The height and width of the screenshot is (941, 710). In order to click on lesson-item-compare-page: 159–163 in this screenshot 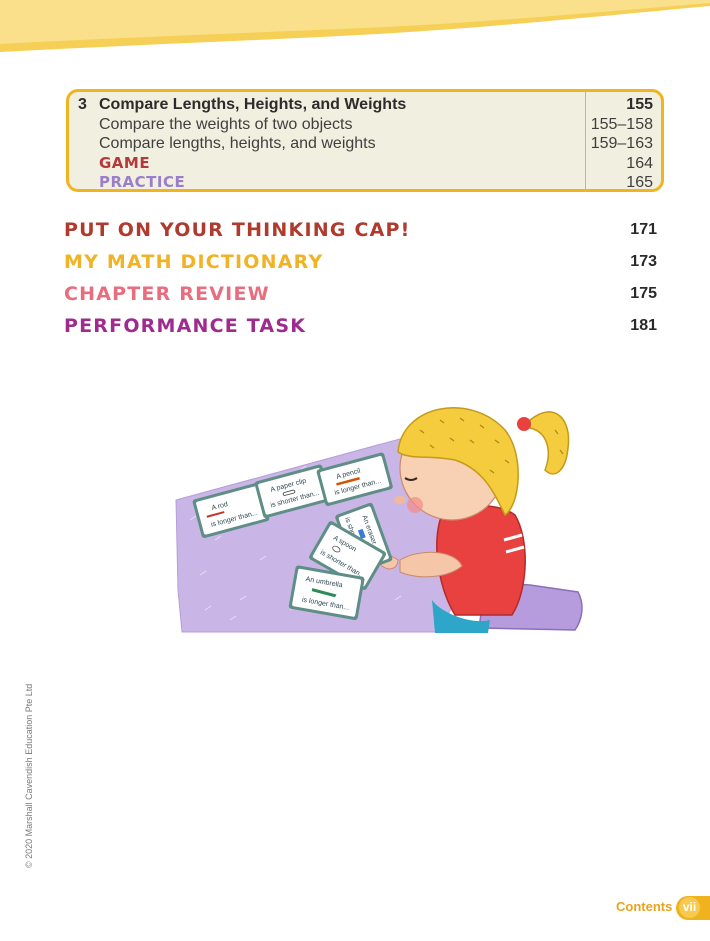, I will do `click(621, 143)`.